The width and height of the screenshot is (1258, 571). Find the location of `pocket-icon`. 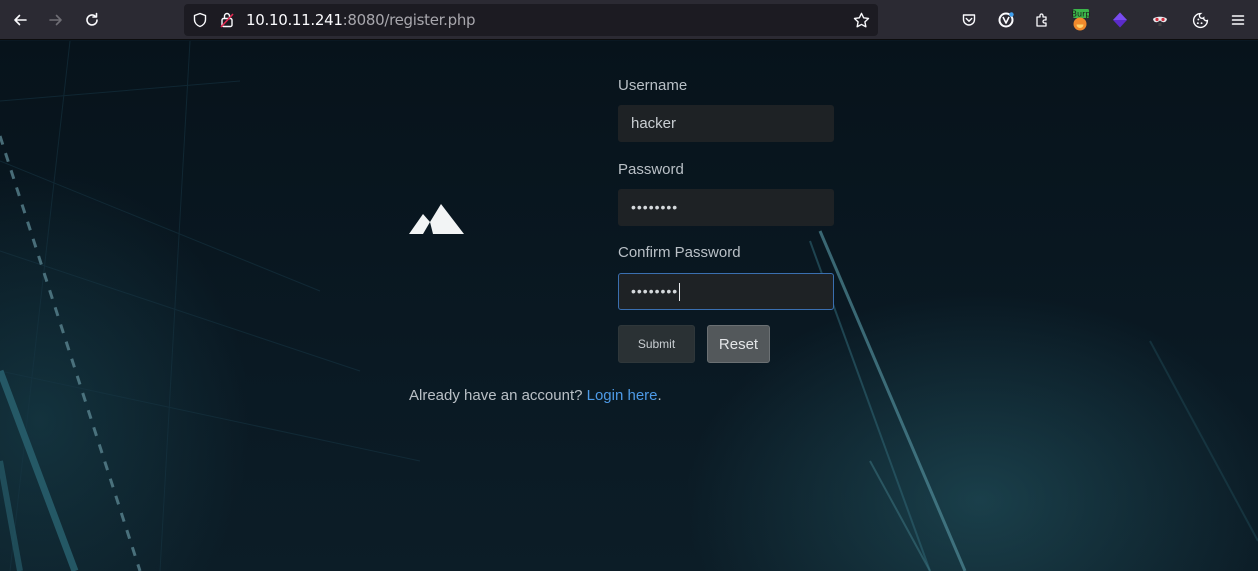

pocket-icon is located at coordinates (969, 20).